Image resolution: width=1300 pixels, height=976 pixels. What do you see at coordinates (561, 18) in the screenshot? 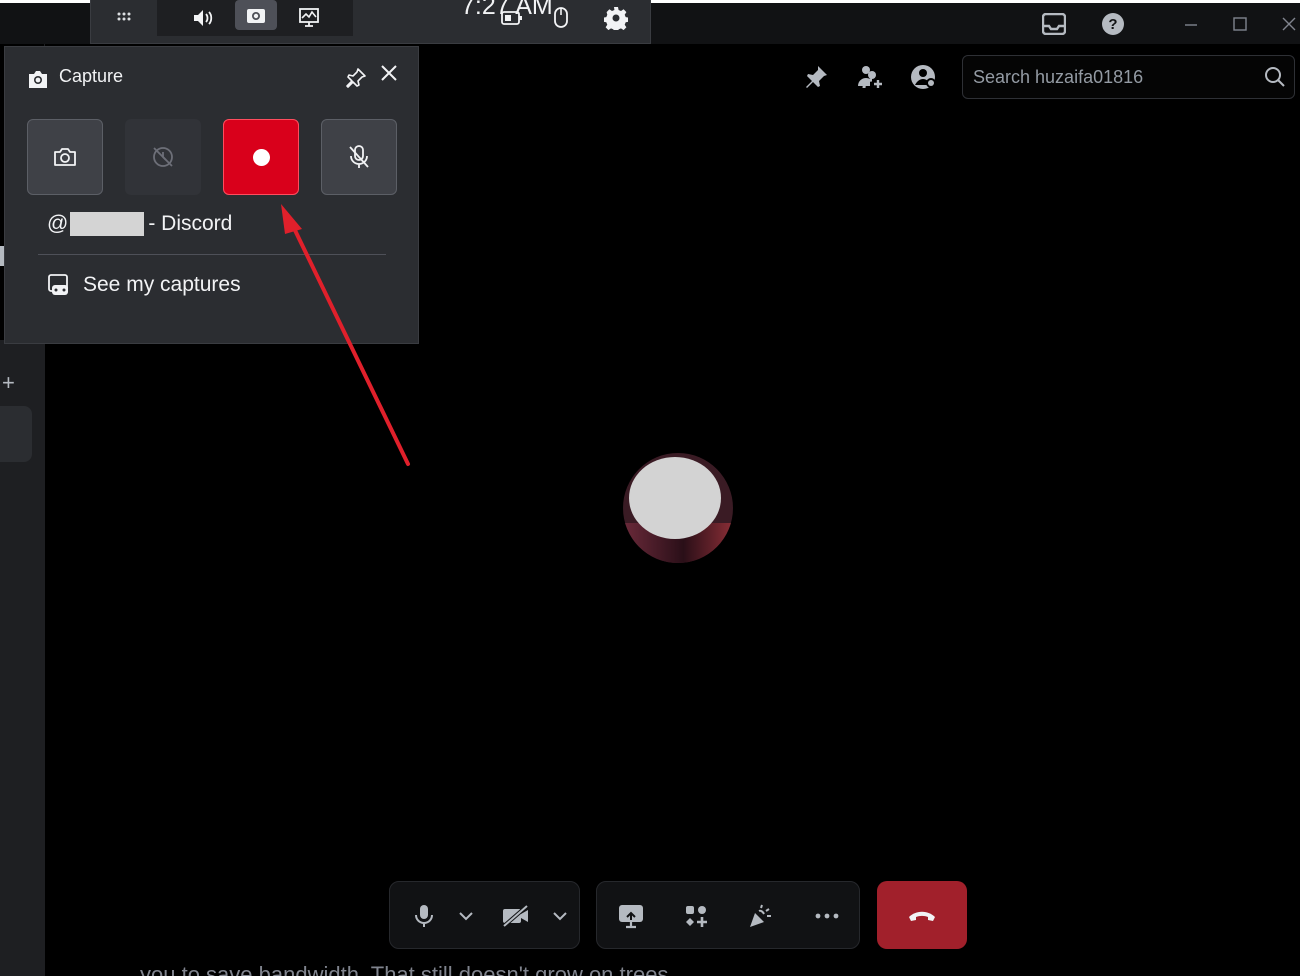
I see `mouse-icon` at bounding box center [561, 18].